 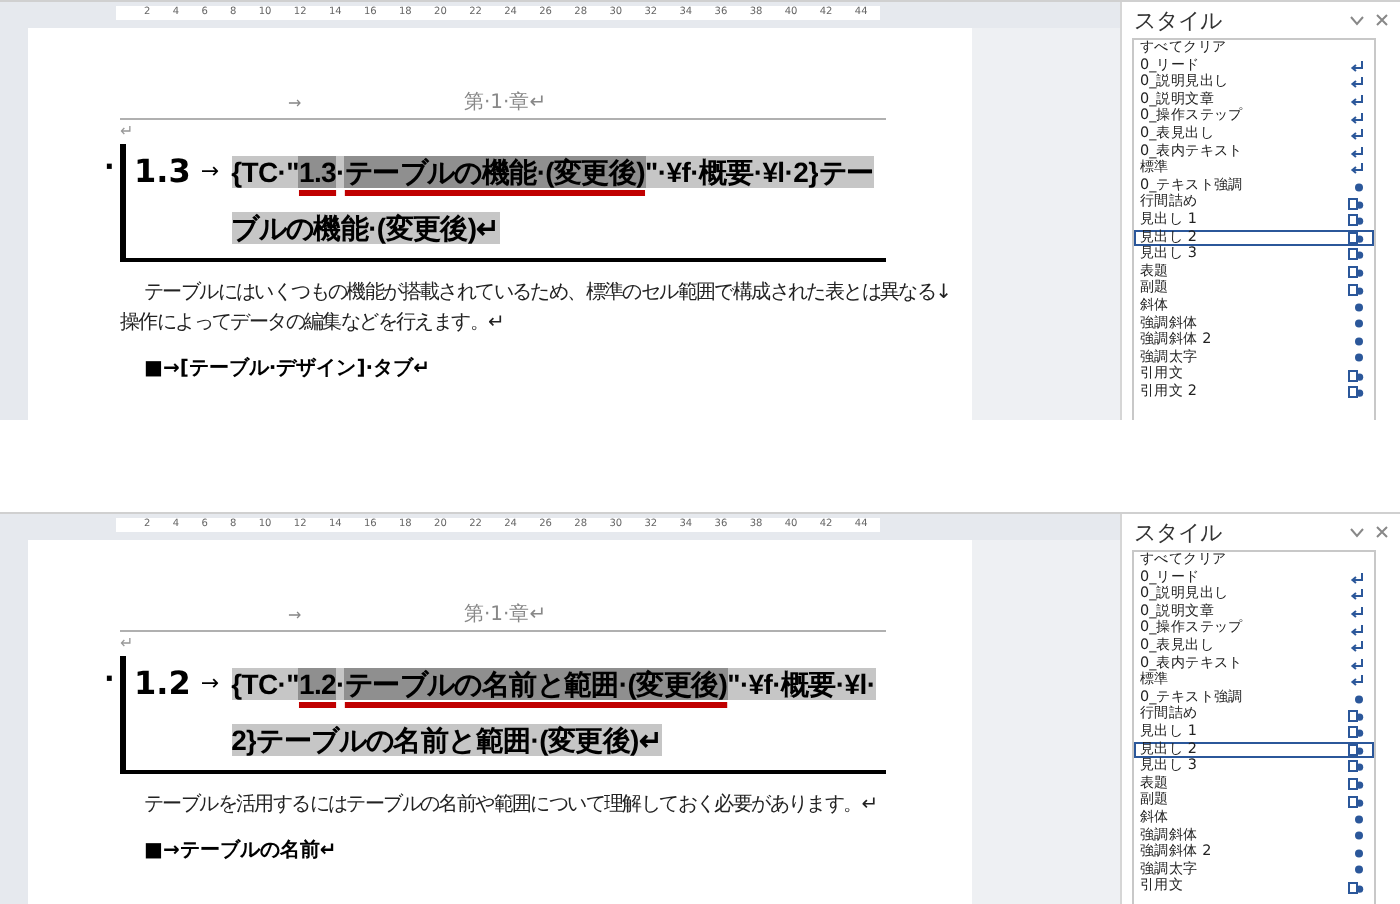 I want to click on heading-number: 1.2, so click(x=162, y=684).